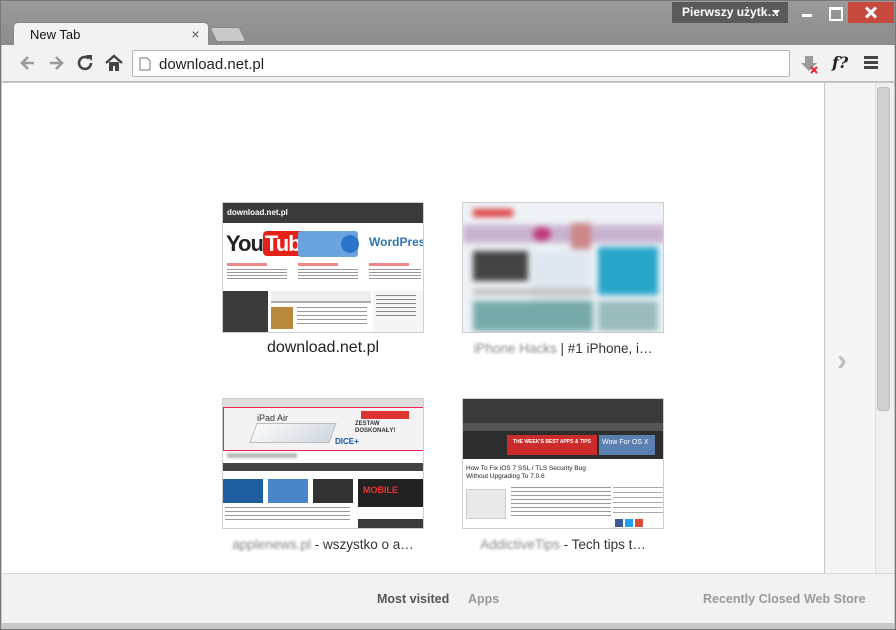  What do you see at coordinates (842, 361) in the screenshot?
I see `next-page-arrow-icon: ›` at bounding box center [842, 361].